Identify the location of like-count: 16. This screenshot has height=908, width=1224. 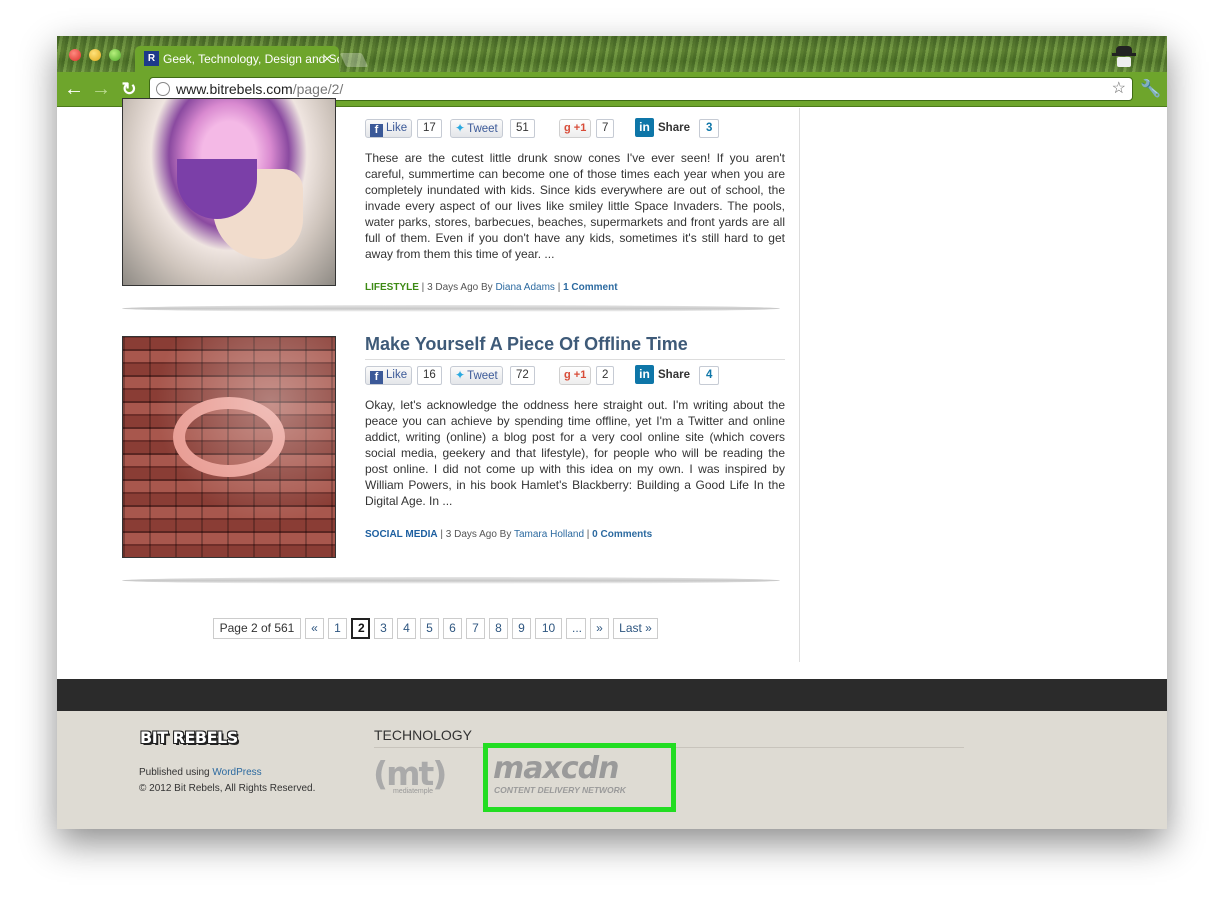
(429, 375).